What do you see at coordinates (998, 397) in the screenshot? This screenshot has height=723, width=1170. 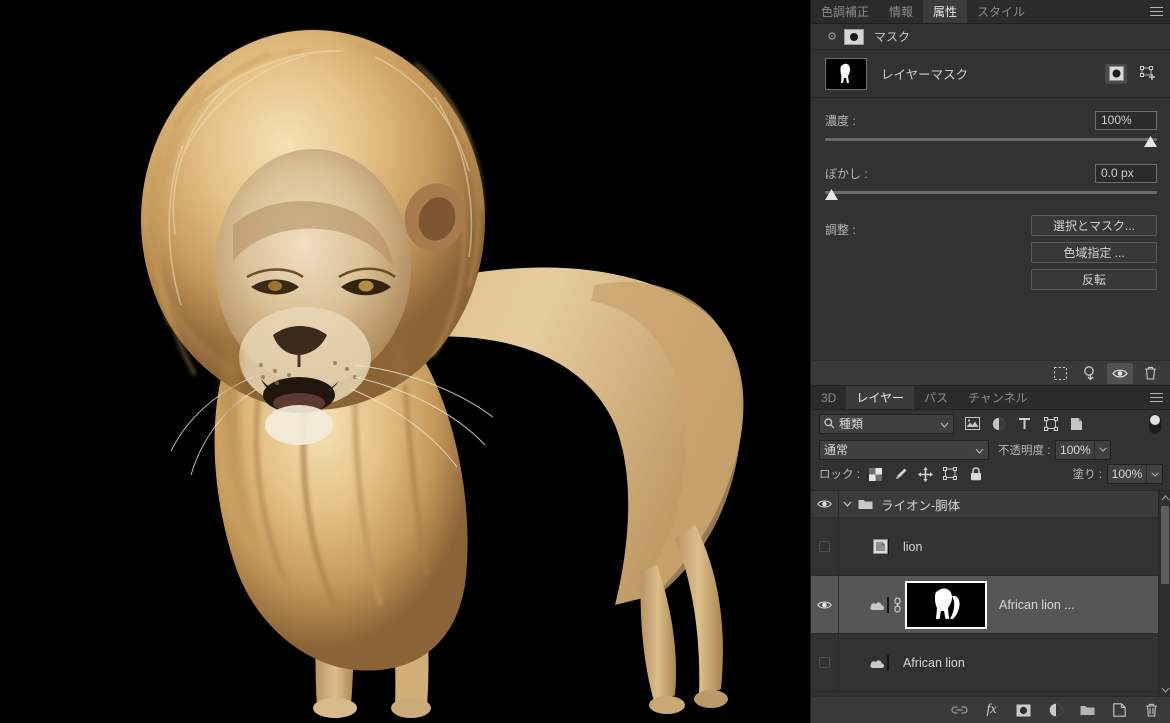 I see `tab-channels: チャンネル` at bounding box center [998, 397].